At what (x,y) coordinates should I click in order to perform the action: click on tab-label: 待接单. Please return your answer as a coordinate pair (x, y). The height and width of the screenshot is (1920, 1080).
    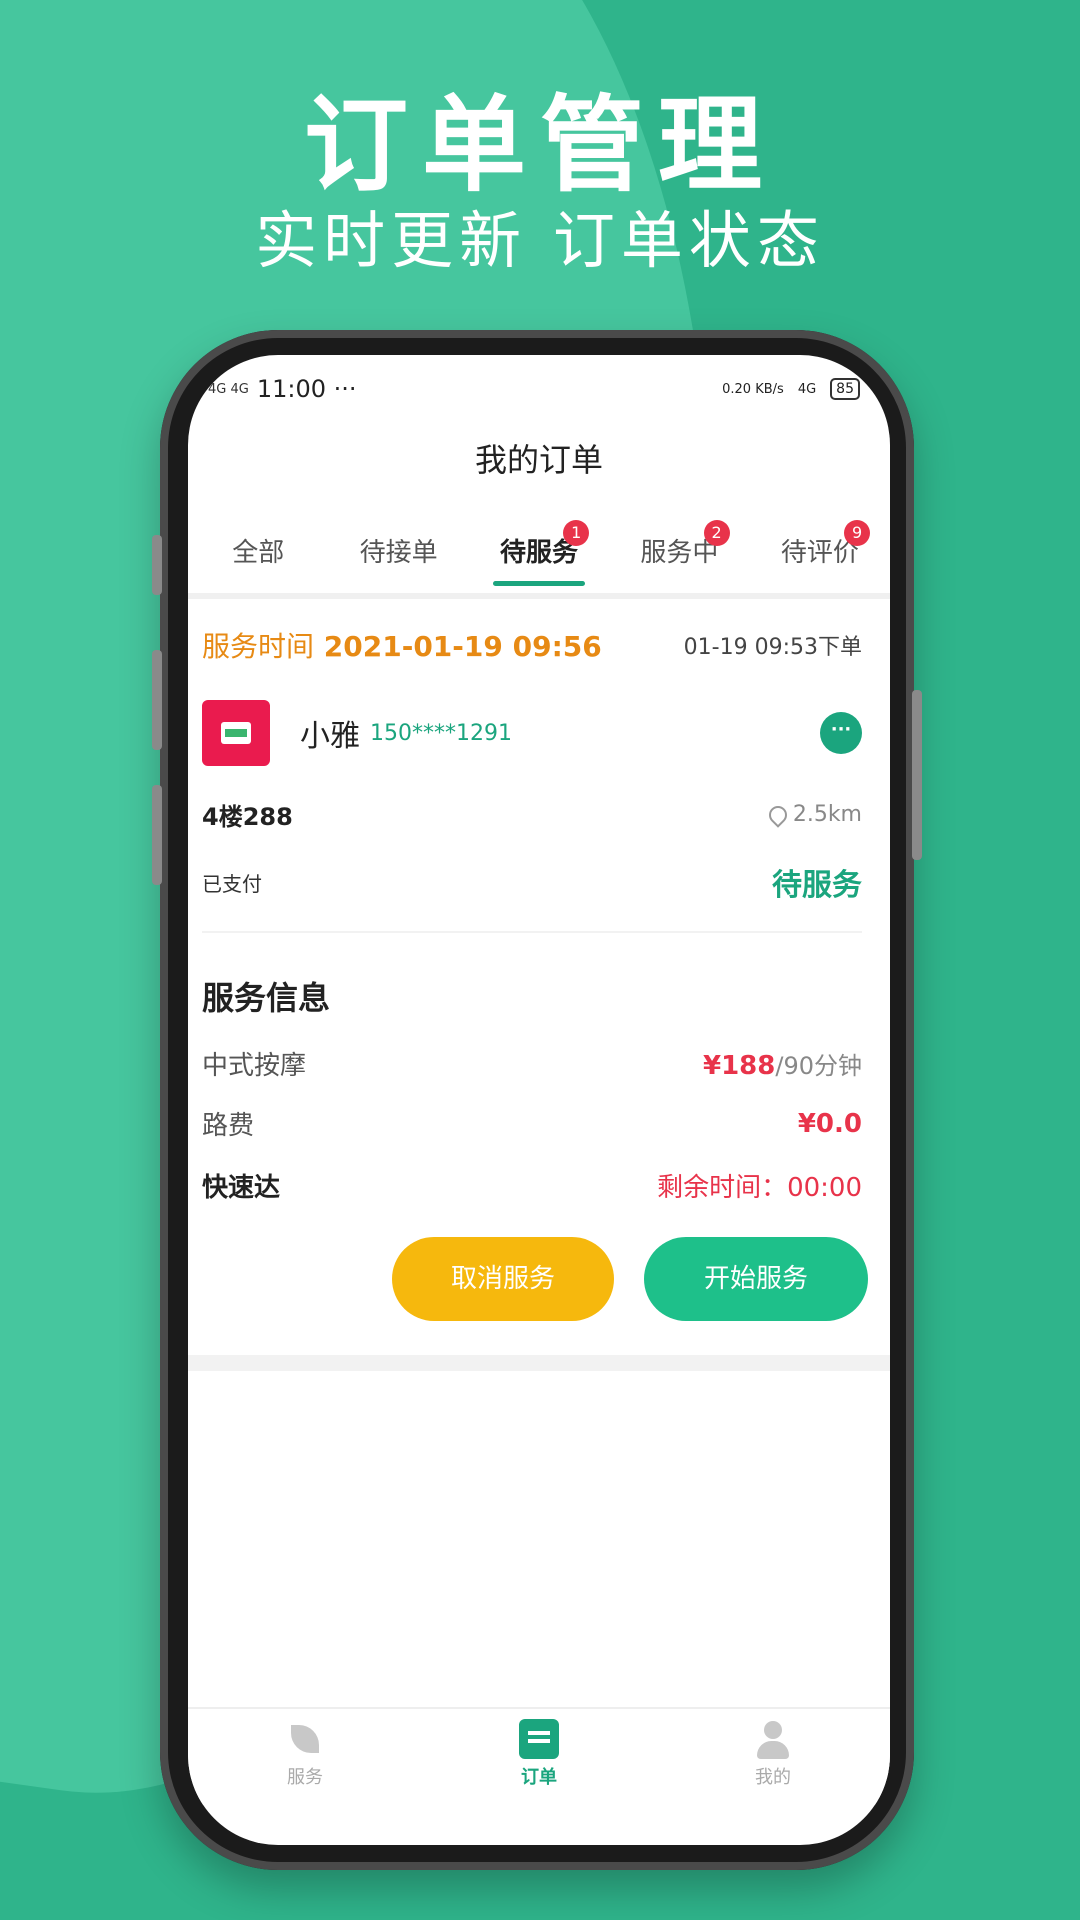
    Looking at the image, I should click on (398, 553).